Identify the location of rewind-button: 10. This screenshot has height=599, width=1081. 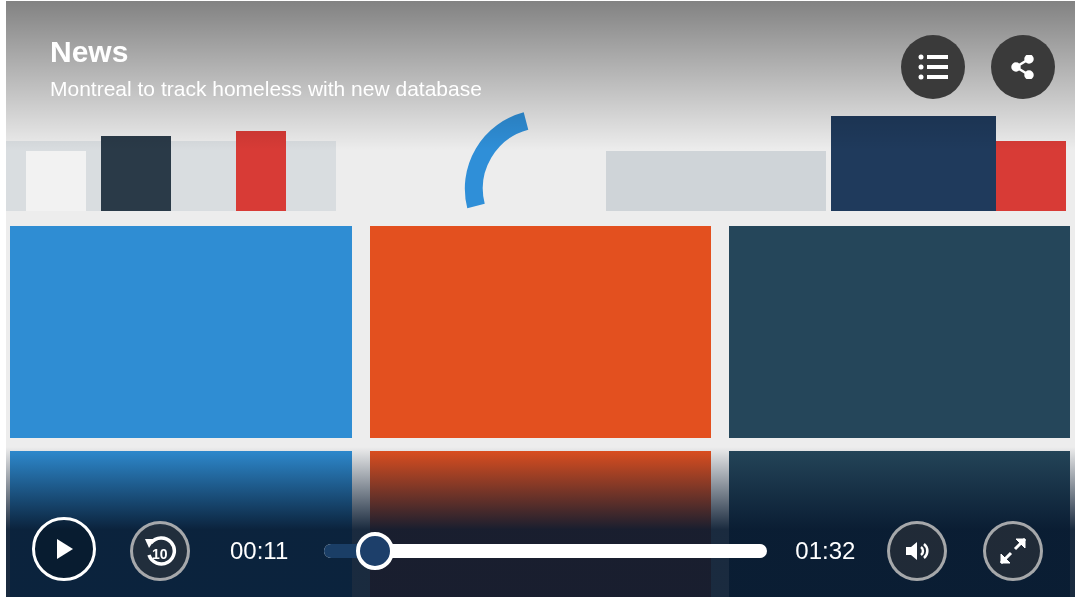
(160, 551).